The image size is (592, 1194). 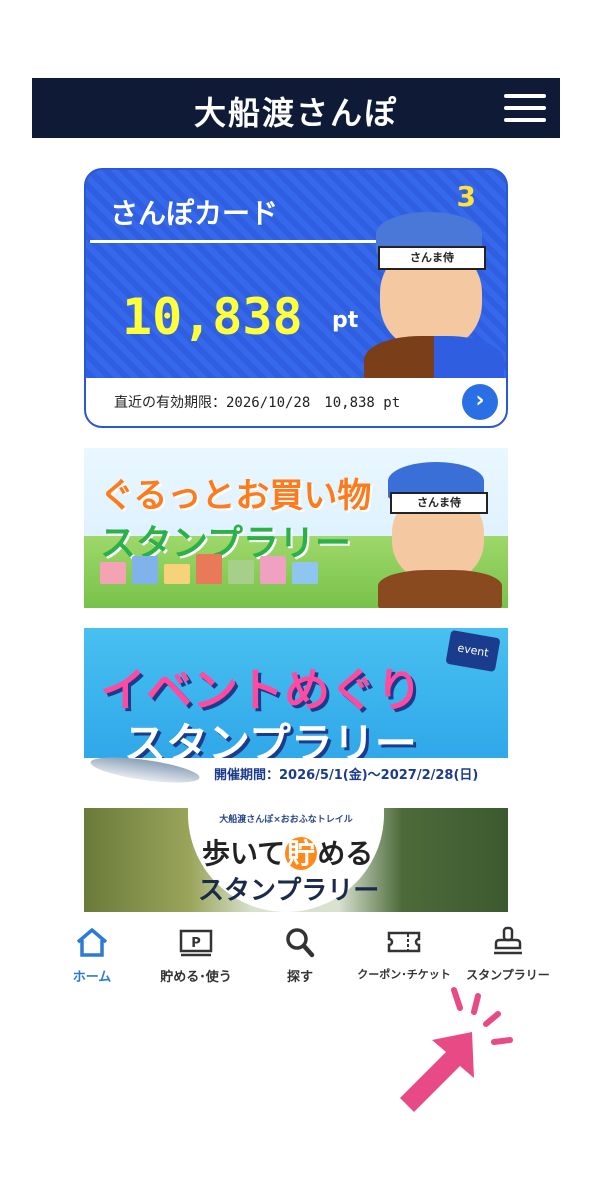 I want to click on banner-title-panel: 大船渡さんぽ×おおふなトレイル 歩いて貯める スタンプラリー, so click(x=286, y=860).